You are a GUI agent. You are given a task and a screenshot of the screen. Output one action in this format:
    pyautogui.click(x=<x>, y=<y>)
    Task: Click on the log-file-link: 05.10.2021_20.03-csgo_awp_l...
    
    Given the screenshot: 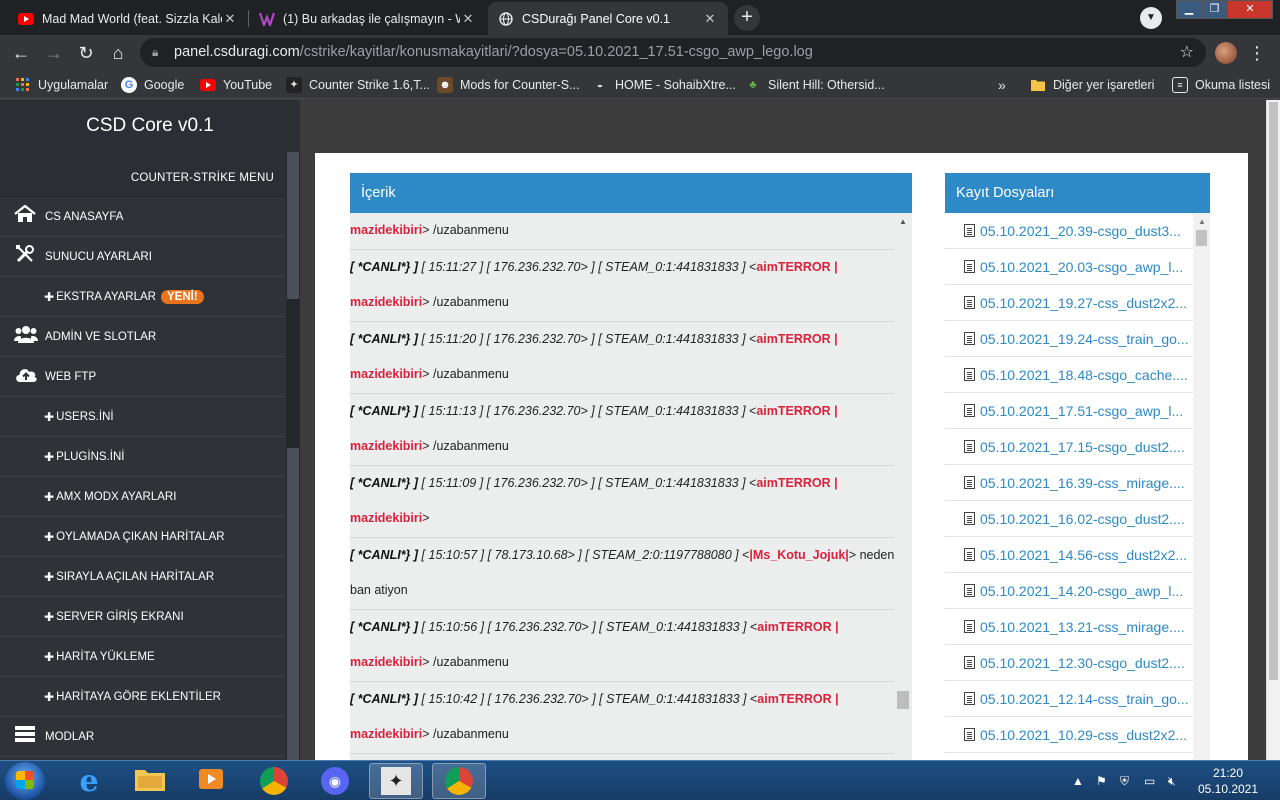 What is the action you would take?
    pyautogui.click(x=1069, y=267)
    